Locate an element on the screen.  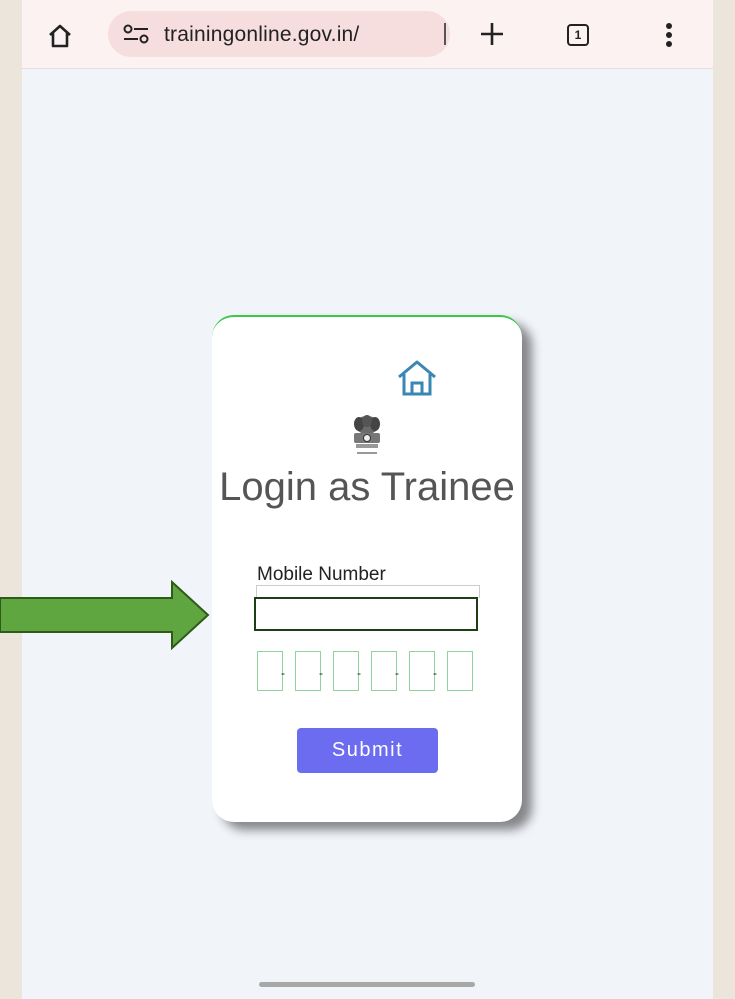
page-title: Login as Trainee is located at coordinates (367, 487).